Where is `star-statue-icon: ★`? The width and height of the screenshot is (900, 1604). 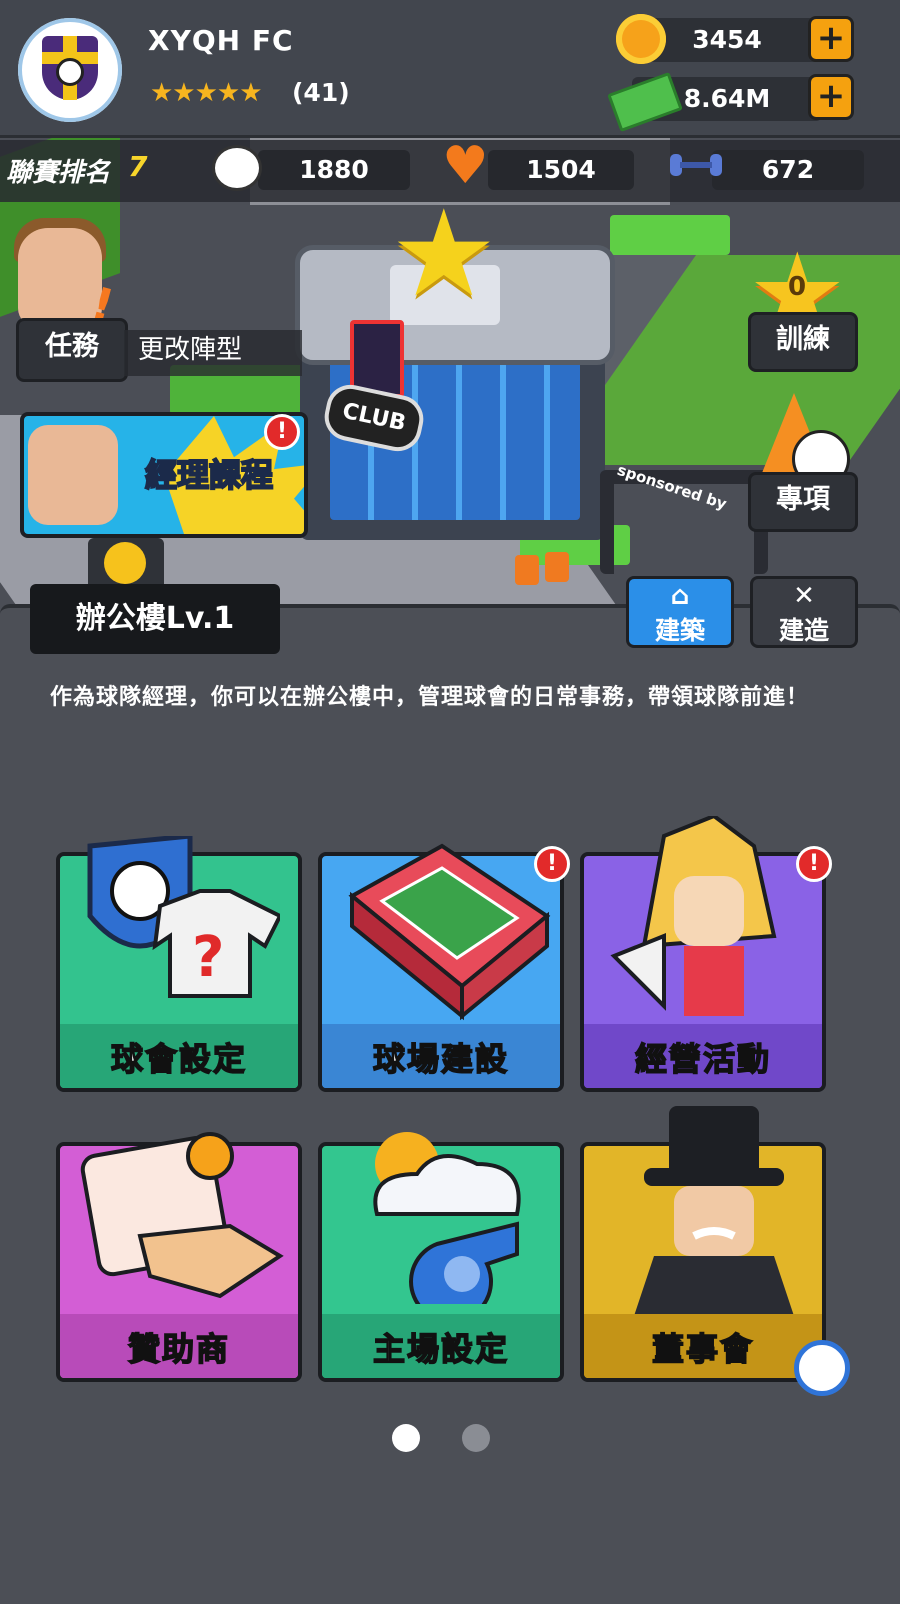
star-statue-icon: ★ is located at coordinates (444, 254).